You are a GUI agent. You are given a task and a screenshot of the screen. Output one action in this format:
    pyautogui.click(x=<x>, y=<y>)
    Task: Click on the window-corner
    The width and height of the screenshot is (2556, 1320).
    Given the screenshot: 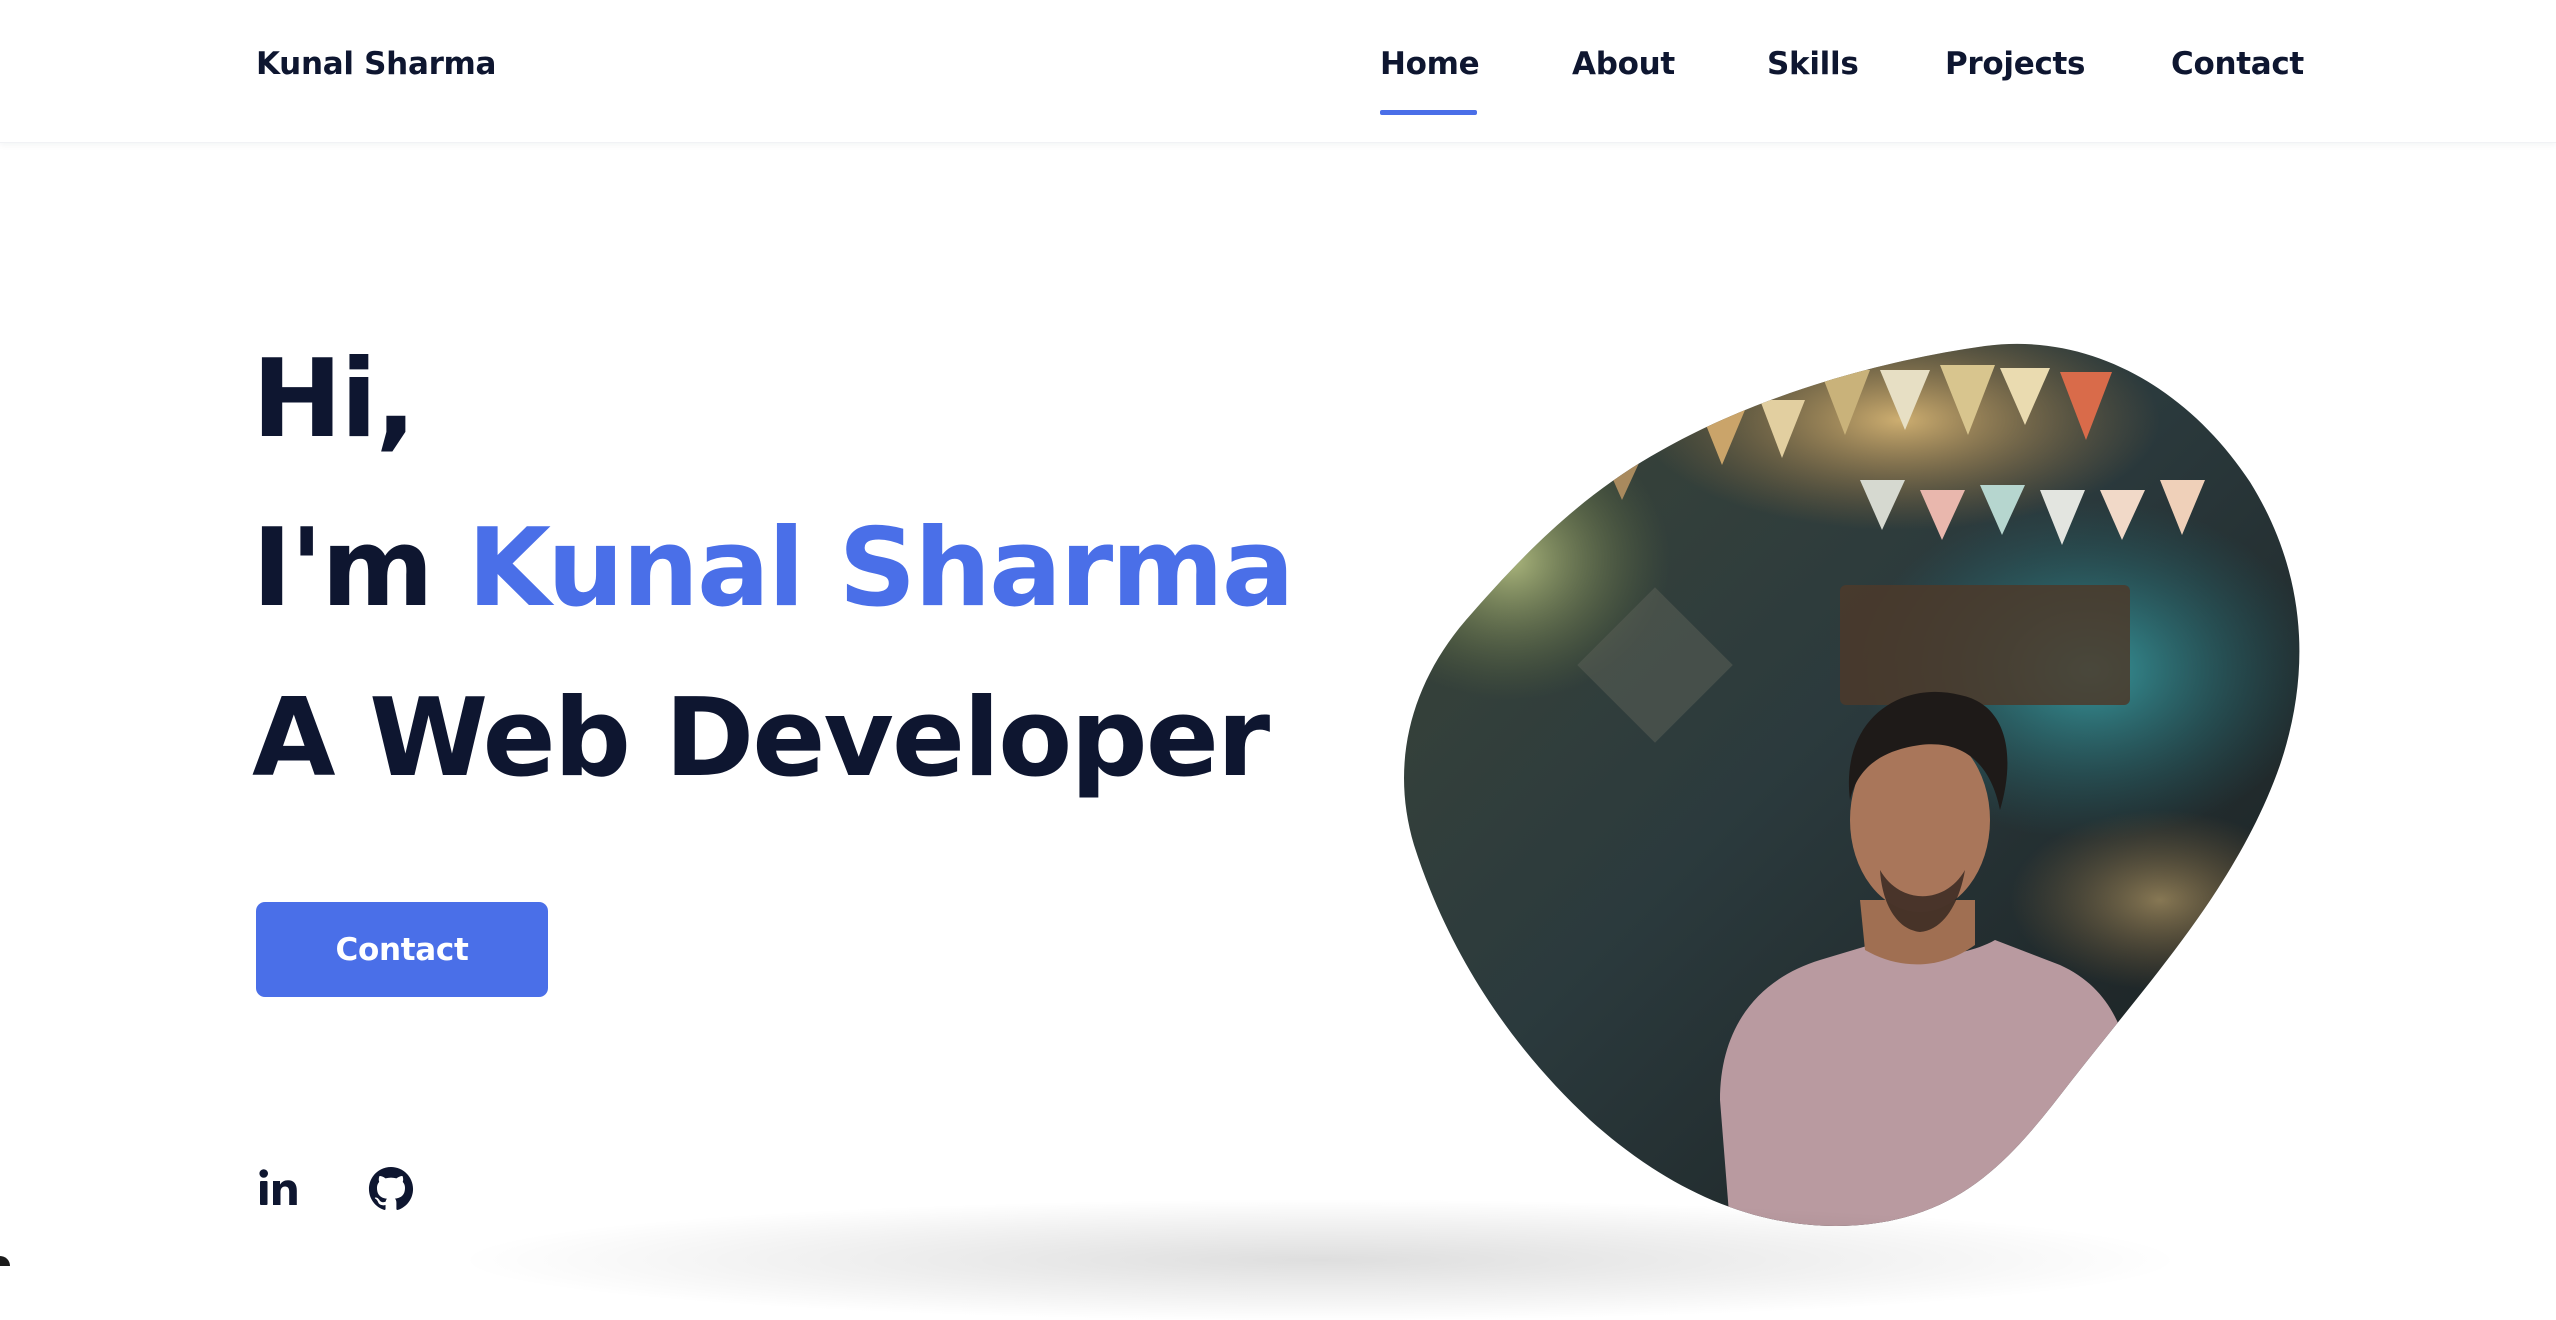 What is the action you would take?
    pyautogui.click(x=5, y=1261)
    